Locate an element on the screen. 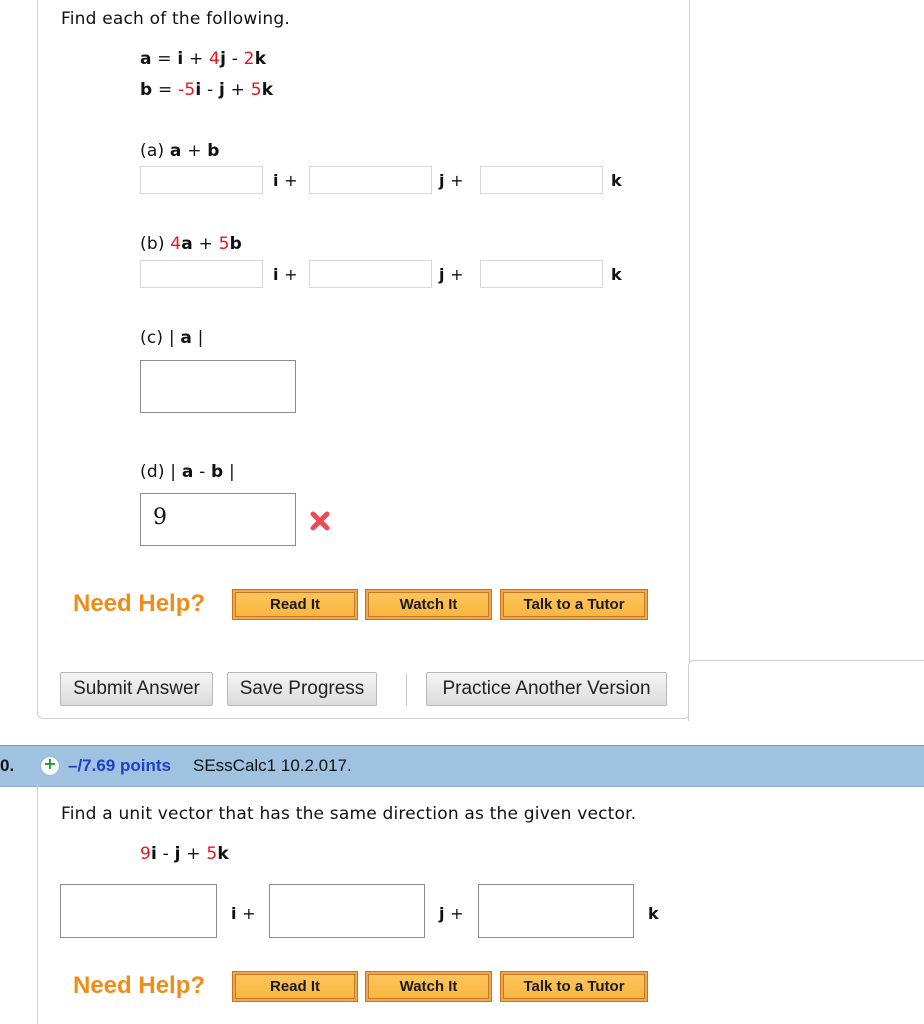 This screenshot has height=1024, width=924. part-letter: (c) is located at coordinates (152, 338).